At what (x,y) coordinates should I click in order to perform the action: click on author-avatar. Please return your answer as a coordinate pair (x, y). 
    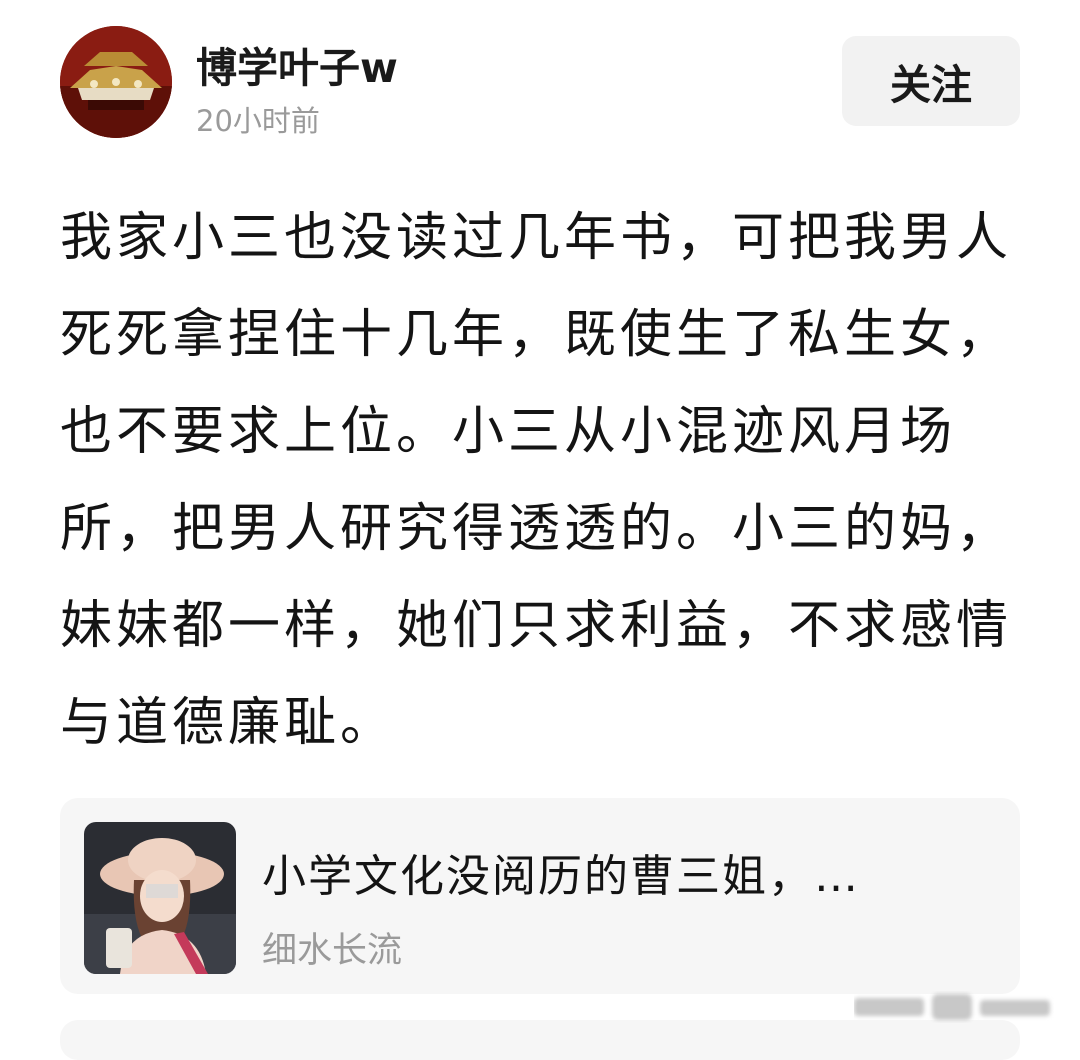
    Looking at the image, I should click on (116, 82).